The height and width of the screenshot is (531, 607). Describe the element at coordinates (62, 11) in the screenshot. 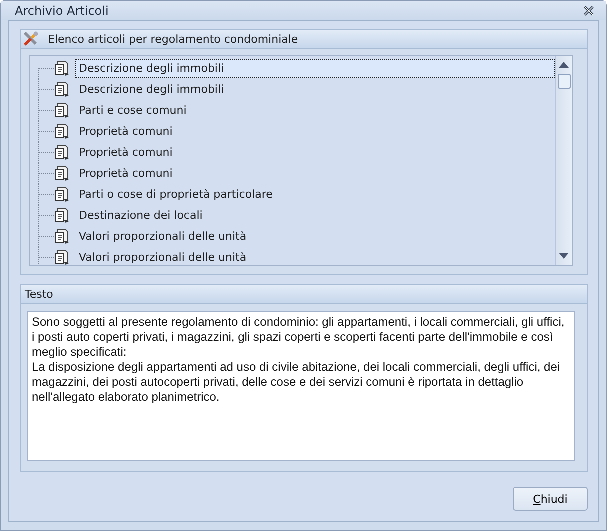

I see `window-title: Archivio Articoli` at that location.